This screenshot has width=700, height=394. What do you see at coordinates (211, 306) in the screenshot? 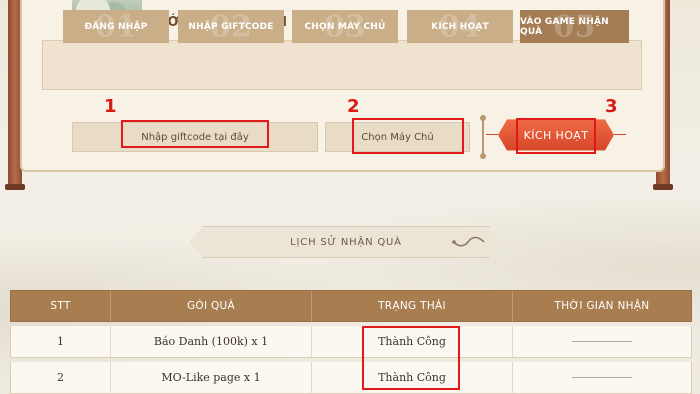
I see `col-package: GÓI QUÀ` at bounding box center [211, 306].